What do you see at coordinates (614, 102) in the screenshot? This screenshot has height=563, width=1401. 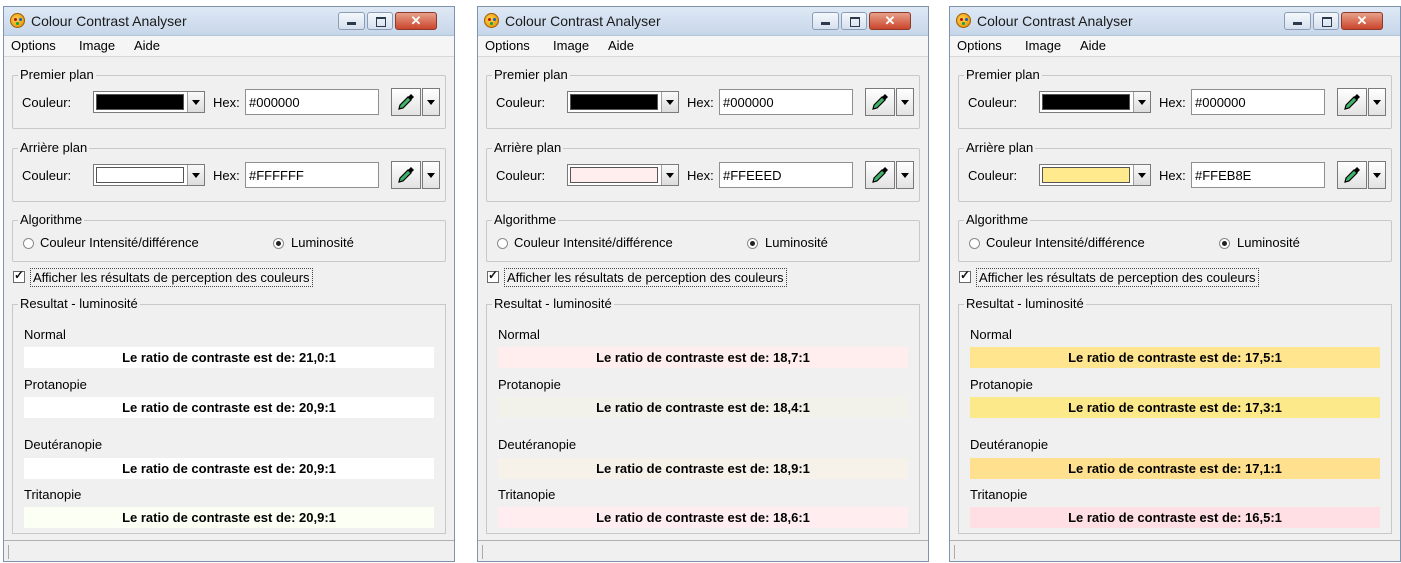 I see `foreground-swatch` at bounding box center [614, 102].